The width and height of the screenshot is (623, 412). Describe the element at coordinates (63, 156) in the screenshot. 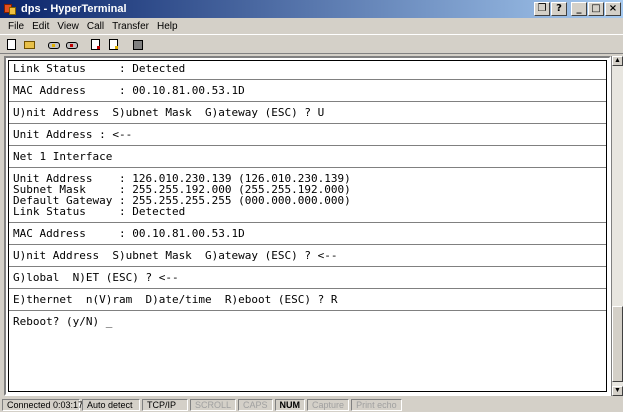

I see `terminal-line: Net 1 Interface` at that location.